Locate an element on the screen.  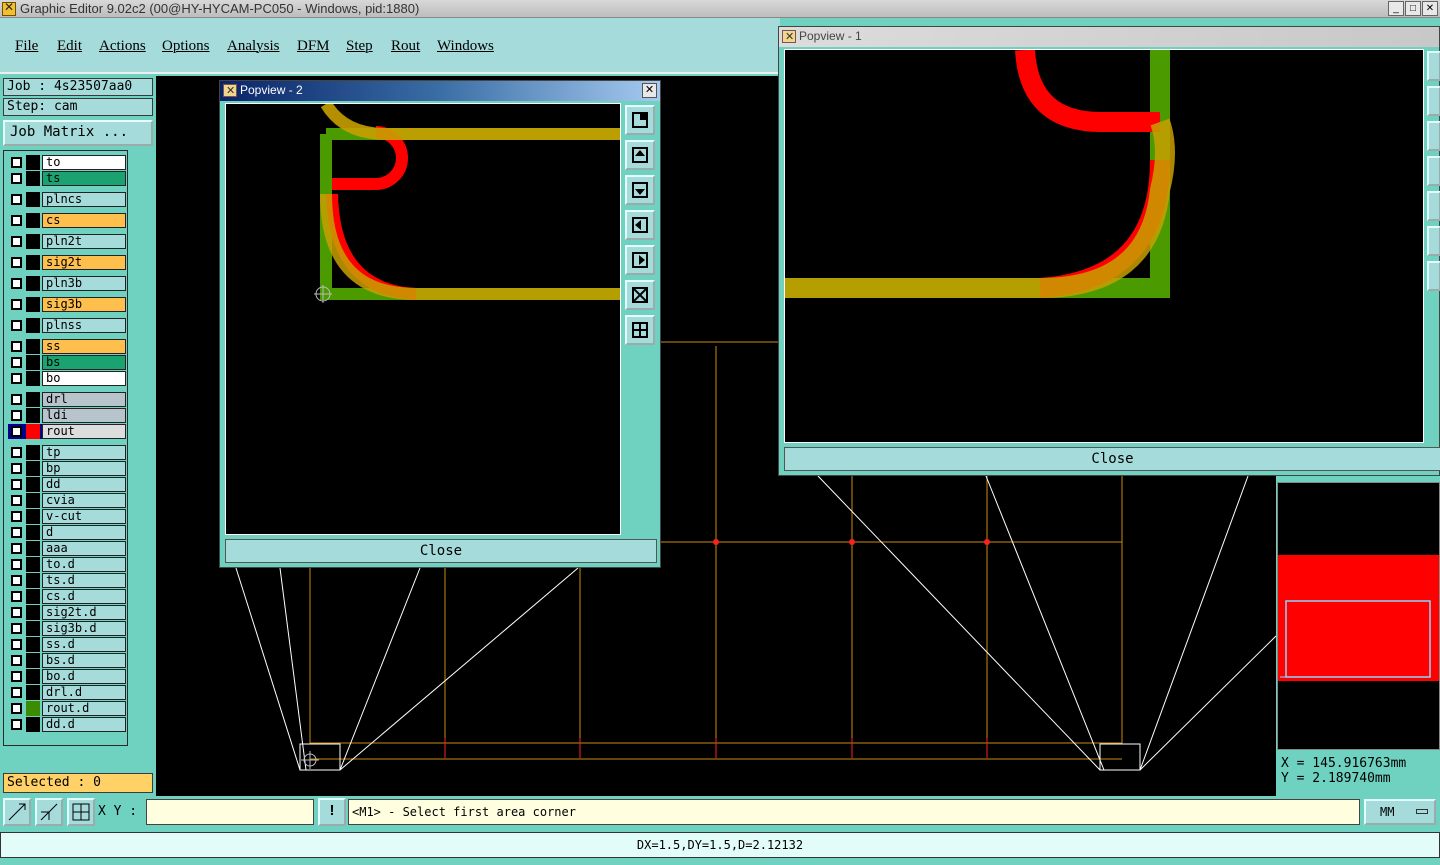
layer-row-bs-d: bs.d is located at coordinates (67, 660).